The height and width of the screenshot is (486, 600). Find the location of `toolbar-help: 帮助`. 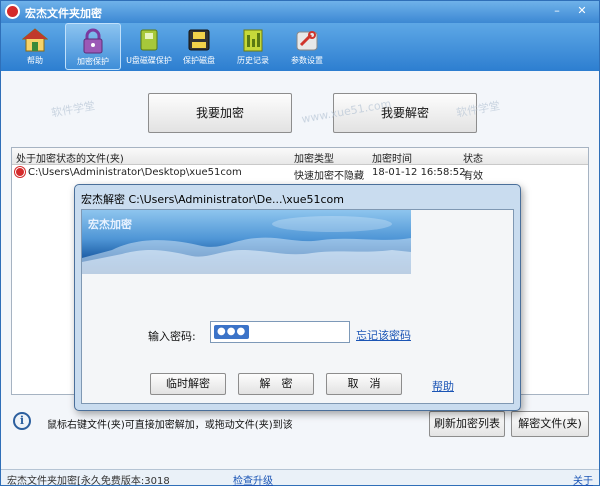

toolbar-help: 帮助 is located at coordinates (35, 46).